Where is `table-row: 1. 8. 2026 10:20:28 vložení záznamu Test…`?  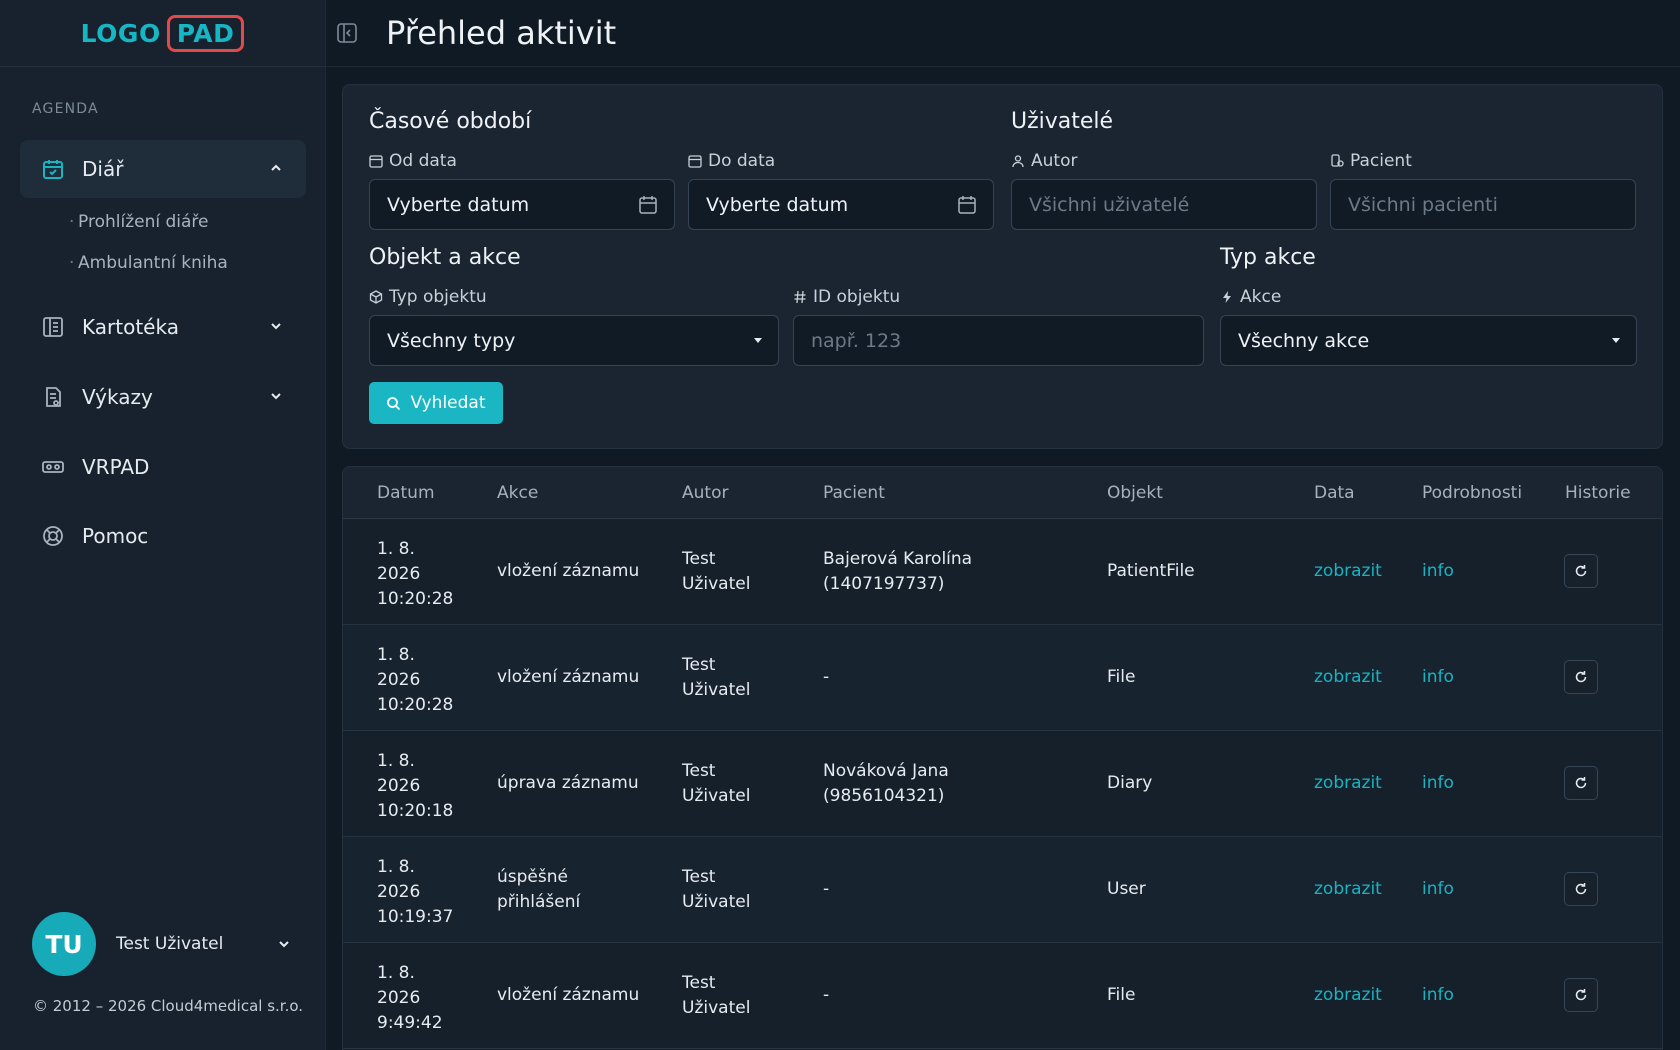
table-row: 1. 8. 2026 10:20:28 vložení záznamu Test… is located at coordinates (1002, 572).